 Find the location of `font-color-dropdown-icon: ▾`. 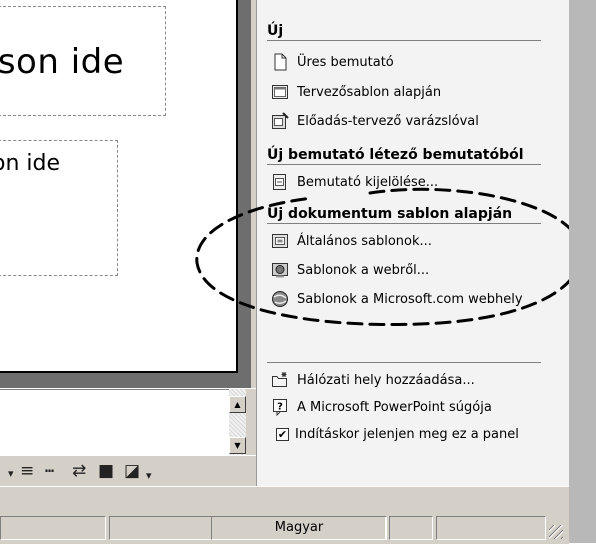

font-color-dropdown-icon: ▾ is located at coordinates (11, 474).